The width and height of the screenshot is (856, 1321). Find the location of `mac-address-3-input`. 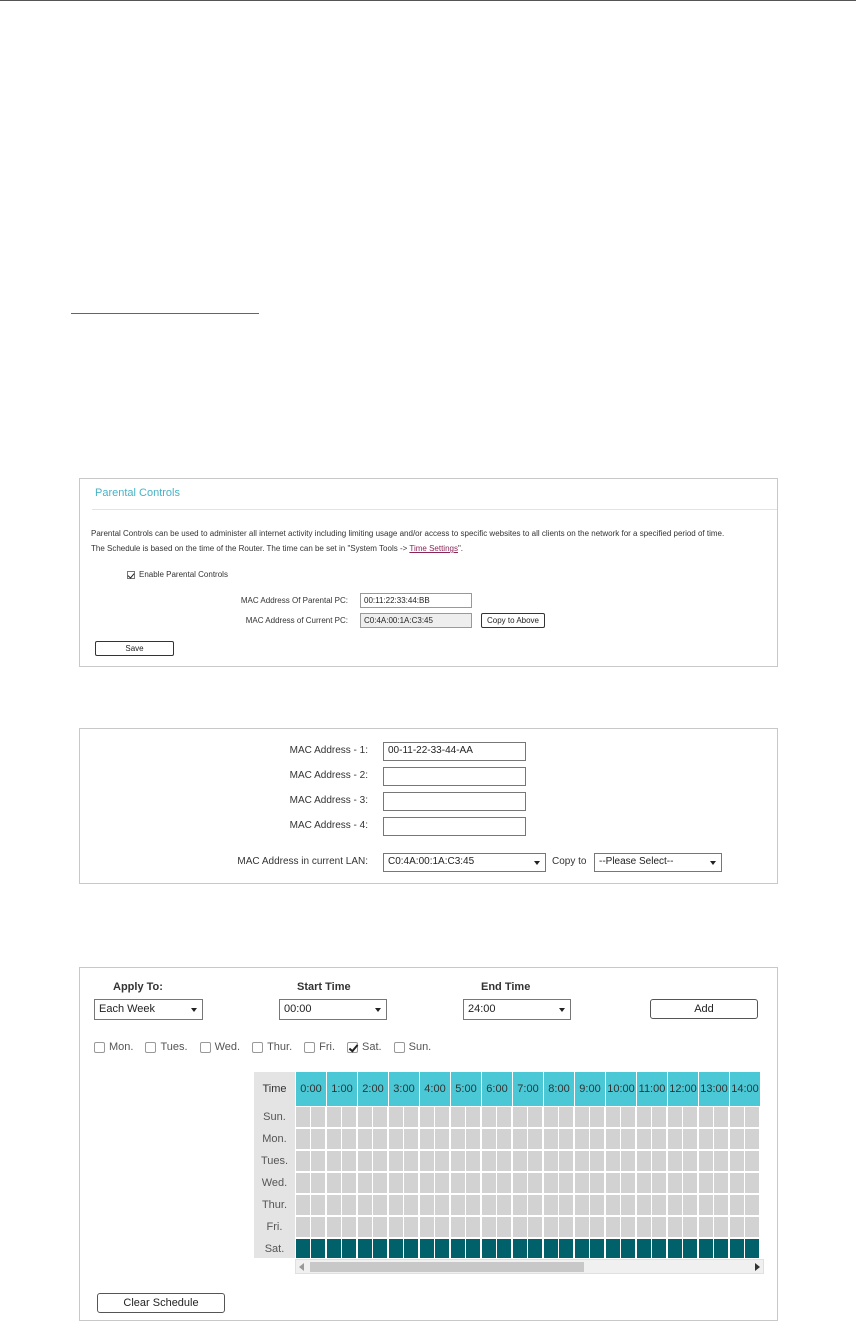

mac-address-3-input is located at coordinates (454, 801).